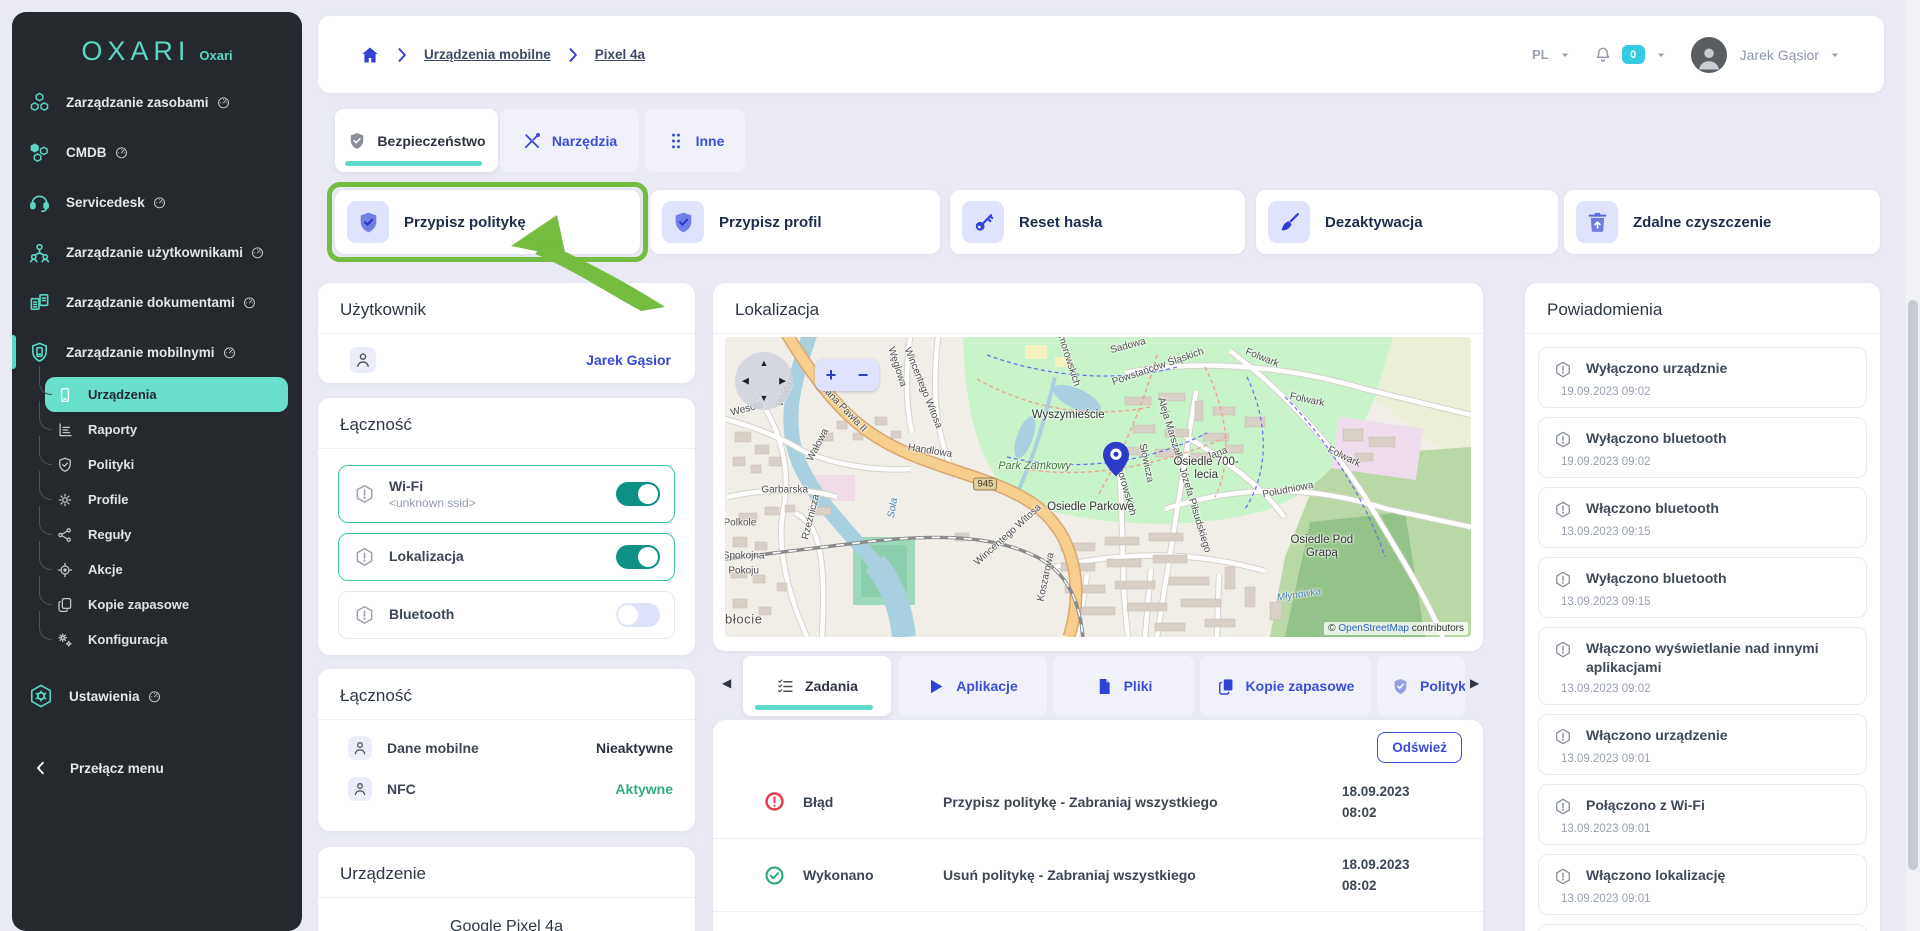  What do you see at coordinates (1722, 222) in the screenshot?
I see `action-card: Zdalne czyszczenie` at bounding box center [1722, 222].